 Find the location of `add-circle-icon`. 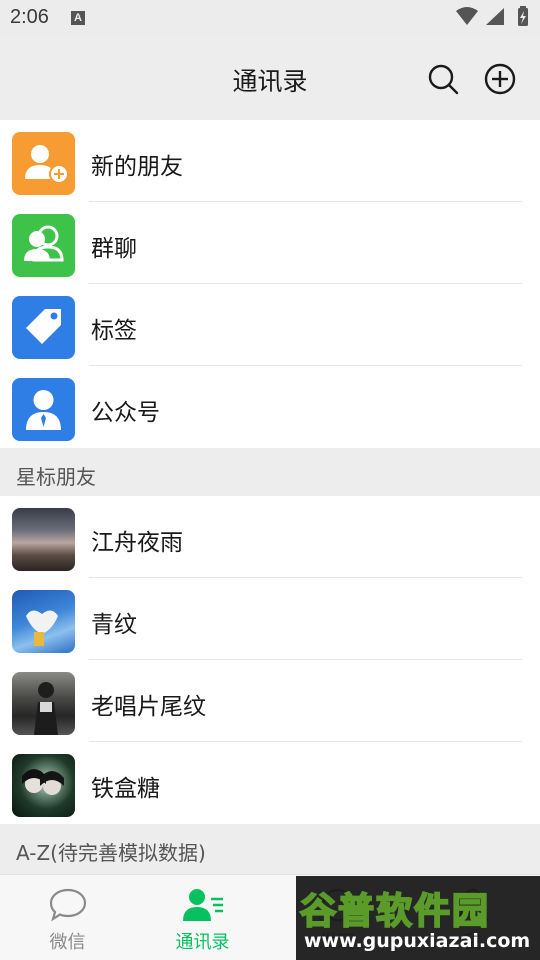

add-circle-icon is located at coordinates (500, 79).